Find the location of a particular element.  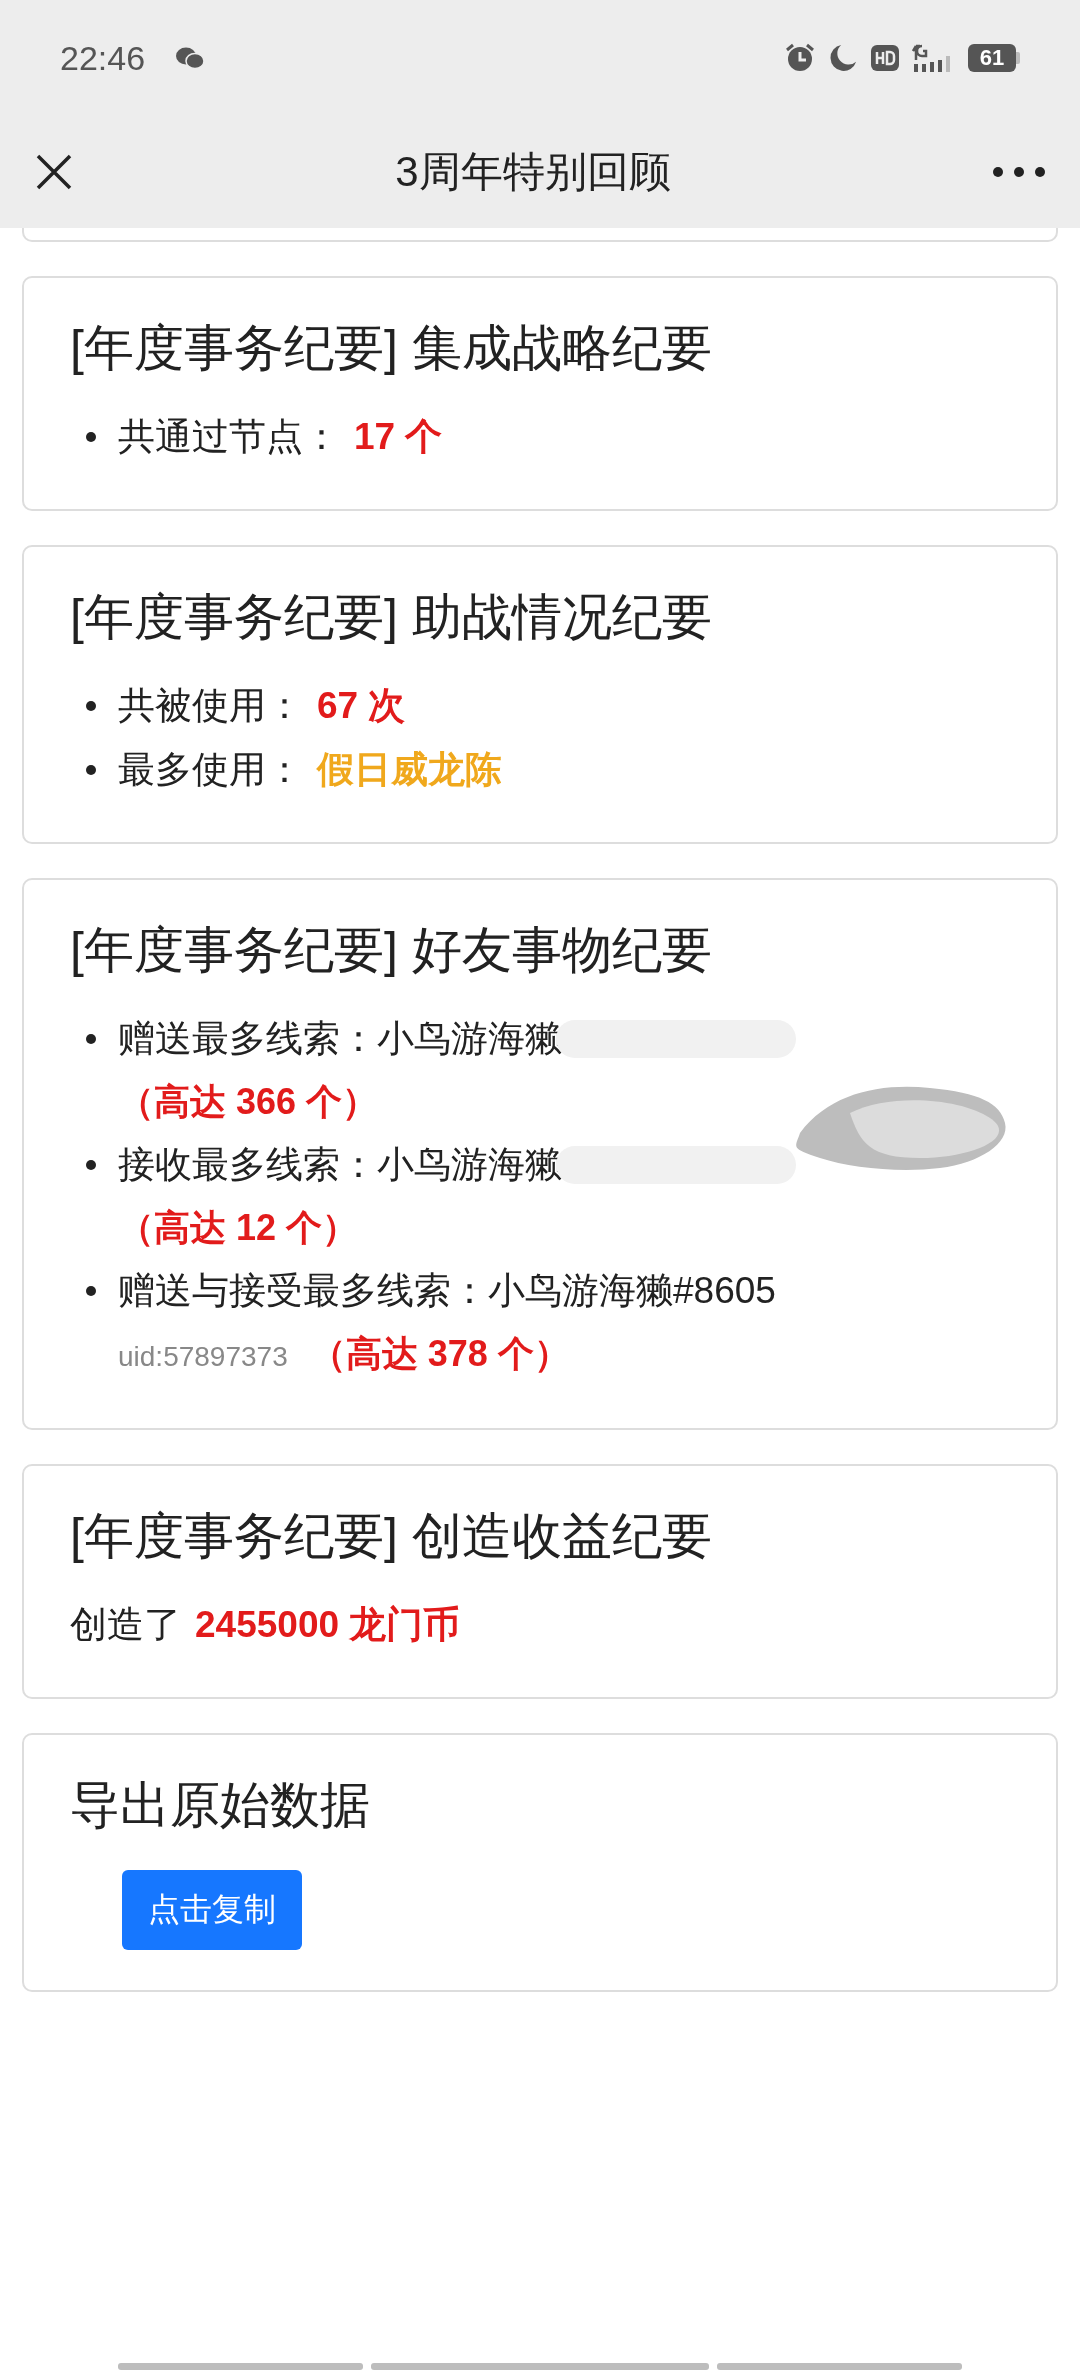

chat-icon is located at coordinates (190, 58).